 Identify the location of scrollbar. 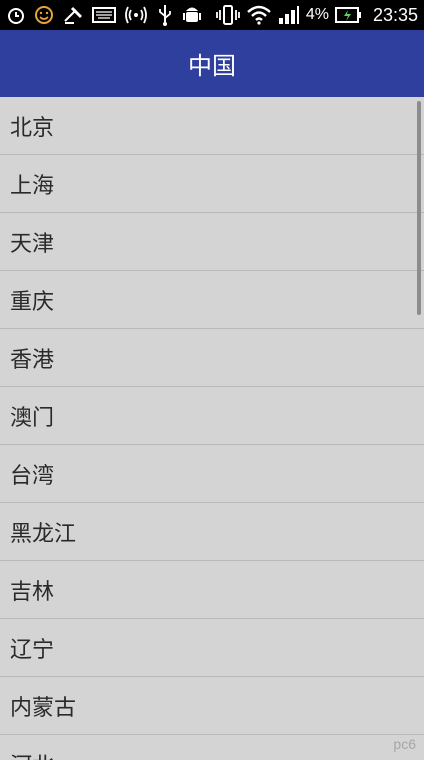
(419, 208).